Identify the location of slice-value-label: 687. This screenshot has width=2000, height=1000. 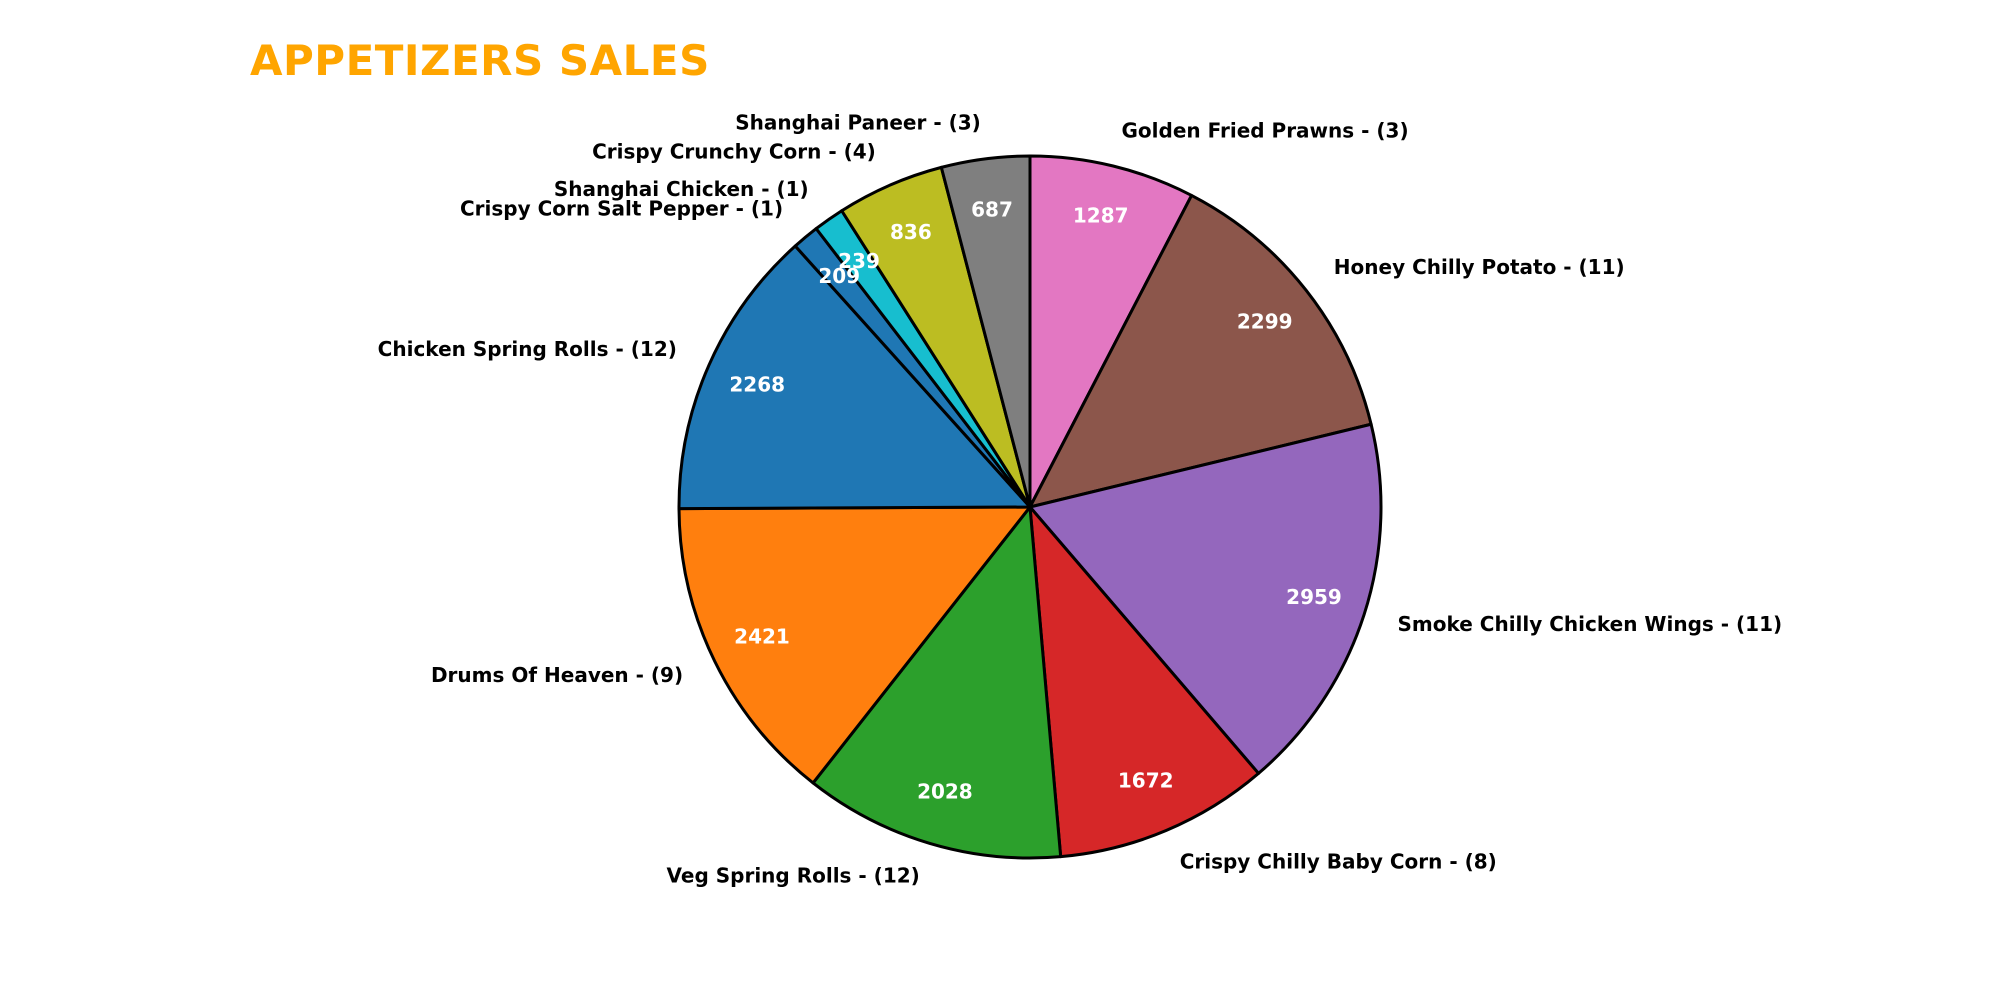
(992, 210).